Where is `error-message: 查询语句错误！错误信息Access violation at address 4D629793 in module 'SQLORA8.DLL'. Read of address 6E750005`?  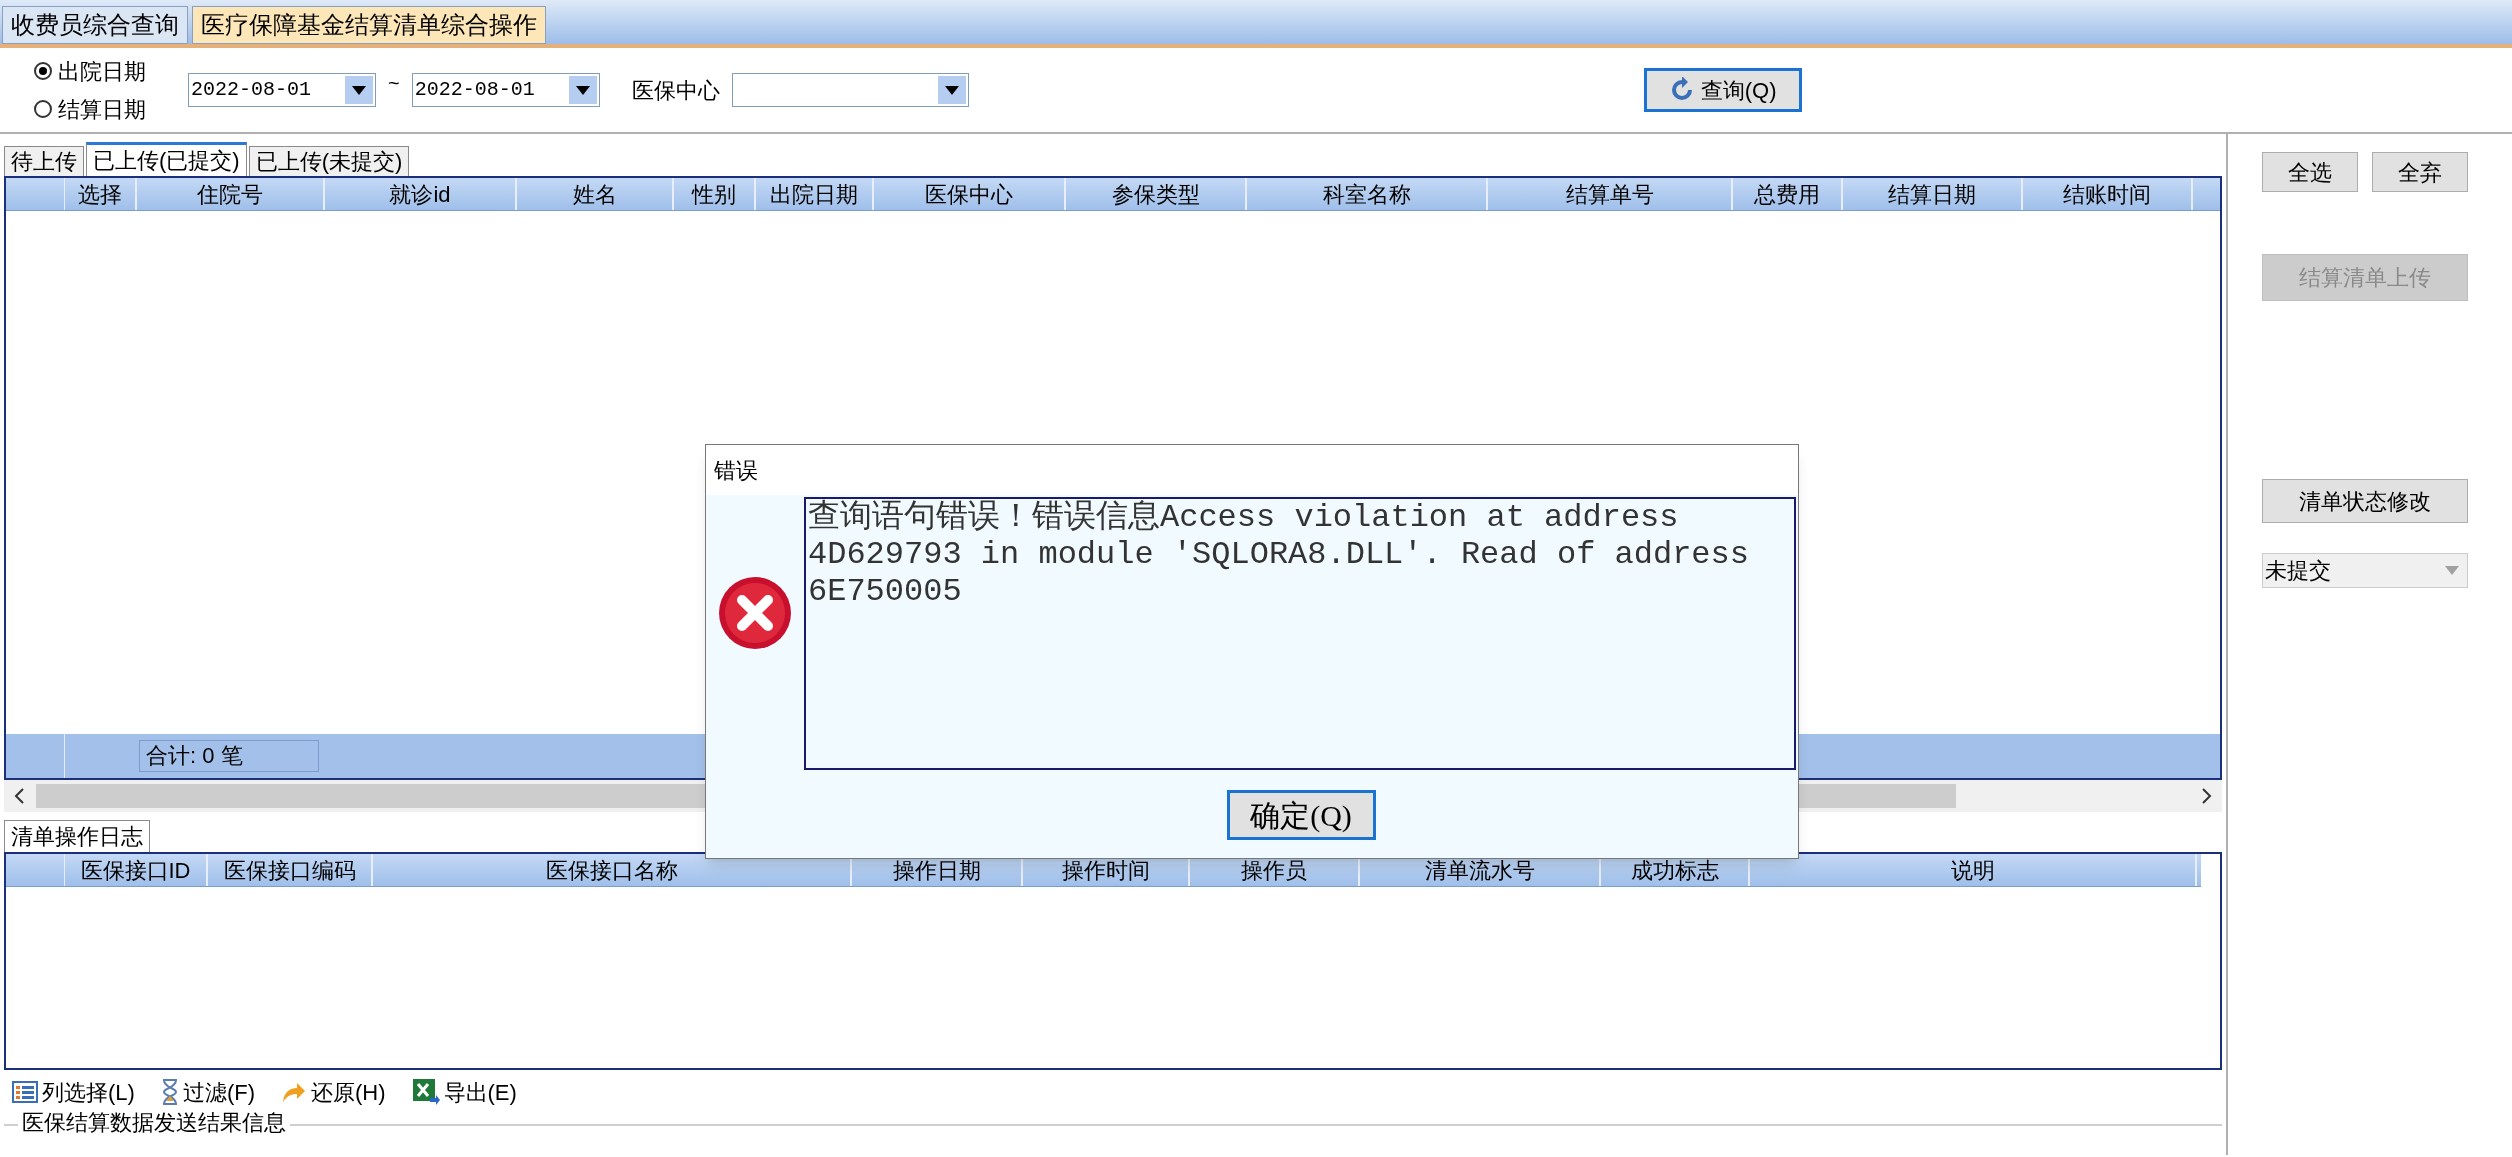 error-message: 查询语句错误！错误信息Access violation at address 4D629793 in module 'SQLORA8.DLL'. Read of address 6E750005 is located at coordinates (1300, 633).